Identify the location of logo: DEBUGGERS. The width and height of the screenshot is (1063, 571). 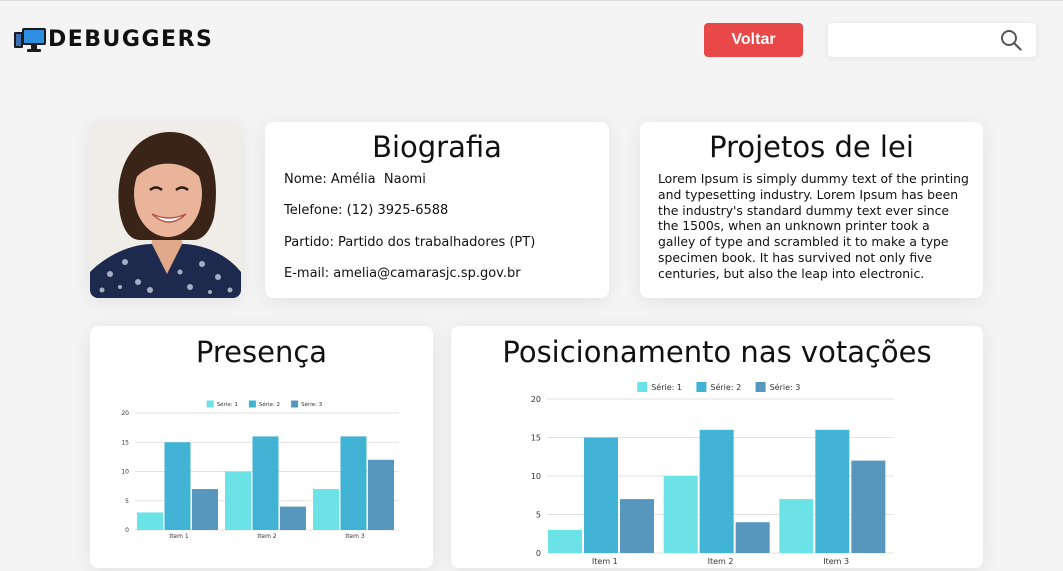
(113, 40).